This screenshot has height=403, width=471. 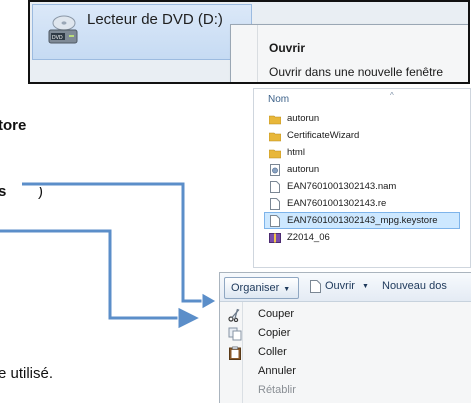 I want to click on file-name: CertificateWizard, so click(x=323, y=135).